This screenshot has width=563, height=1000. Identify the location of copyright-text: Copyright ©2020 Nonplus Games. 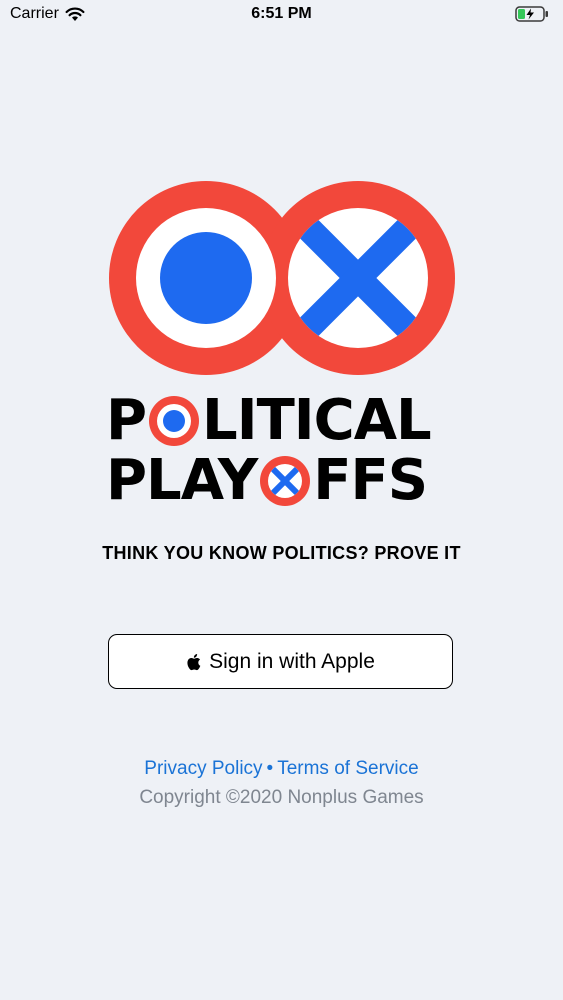
(281, 797).